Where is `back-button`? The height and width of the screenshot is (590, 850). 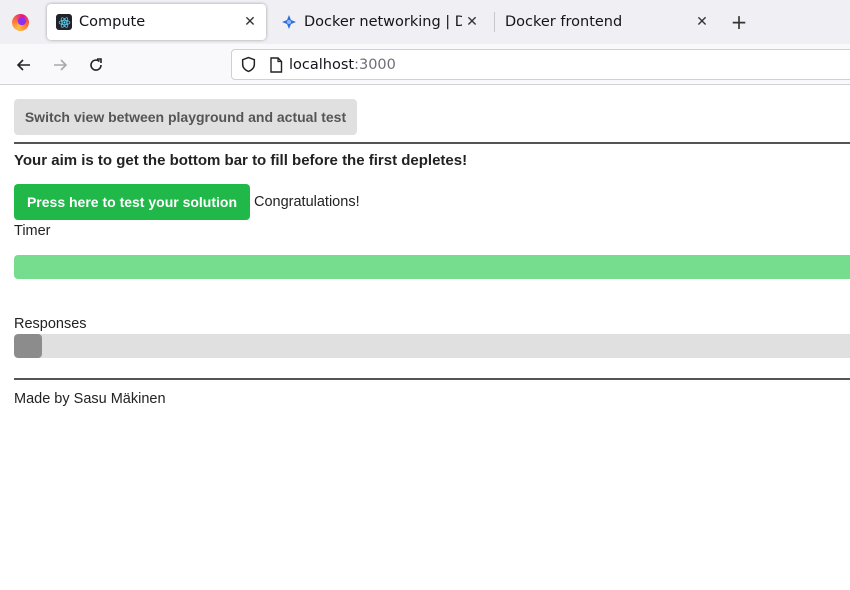 back-button is located at coordinates (24, 65).